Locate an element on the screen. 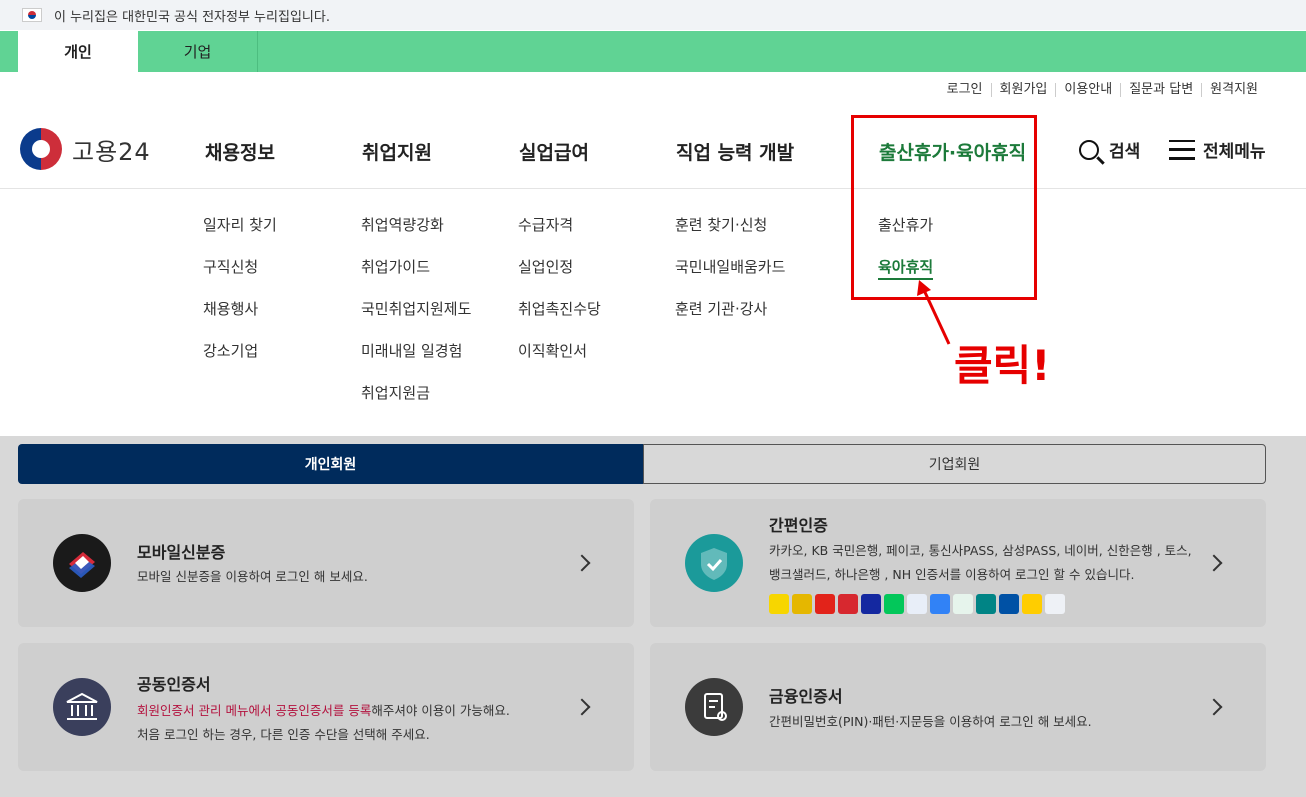 The width and height of the screenshot is (1306, 797). gnb-recruit-info: 채용정보 is located at coordinates (240, 151).